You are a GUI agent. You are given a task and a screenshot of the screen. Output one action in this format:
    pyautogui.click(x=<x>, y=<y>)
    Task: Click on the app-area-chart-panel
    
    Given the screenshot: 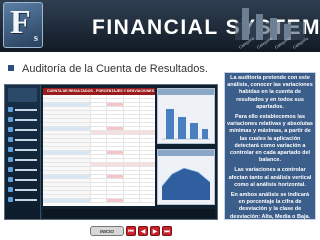 What is the action you would take?
    pyautogui.click(x=186, y=177)
    